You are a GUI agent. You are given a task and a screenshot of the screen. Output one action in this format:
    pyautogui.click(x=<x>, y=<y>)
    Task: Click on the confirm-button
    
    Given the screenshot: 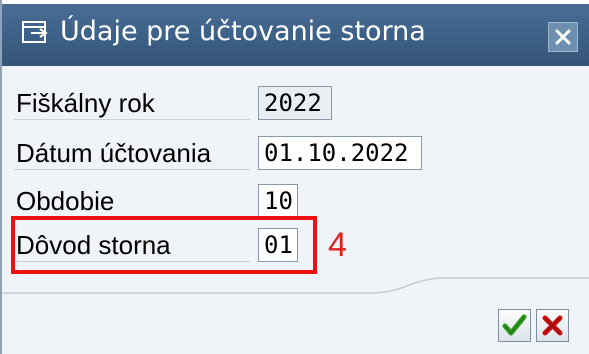 What is the action you would take?
    pyautogui.click(x=514, y=325)
    